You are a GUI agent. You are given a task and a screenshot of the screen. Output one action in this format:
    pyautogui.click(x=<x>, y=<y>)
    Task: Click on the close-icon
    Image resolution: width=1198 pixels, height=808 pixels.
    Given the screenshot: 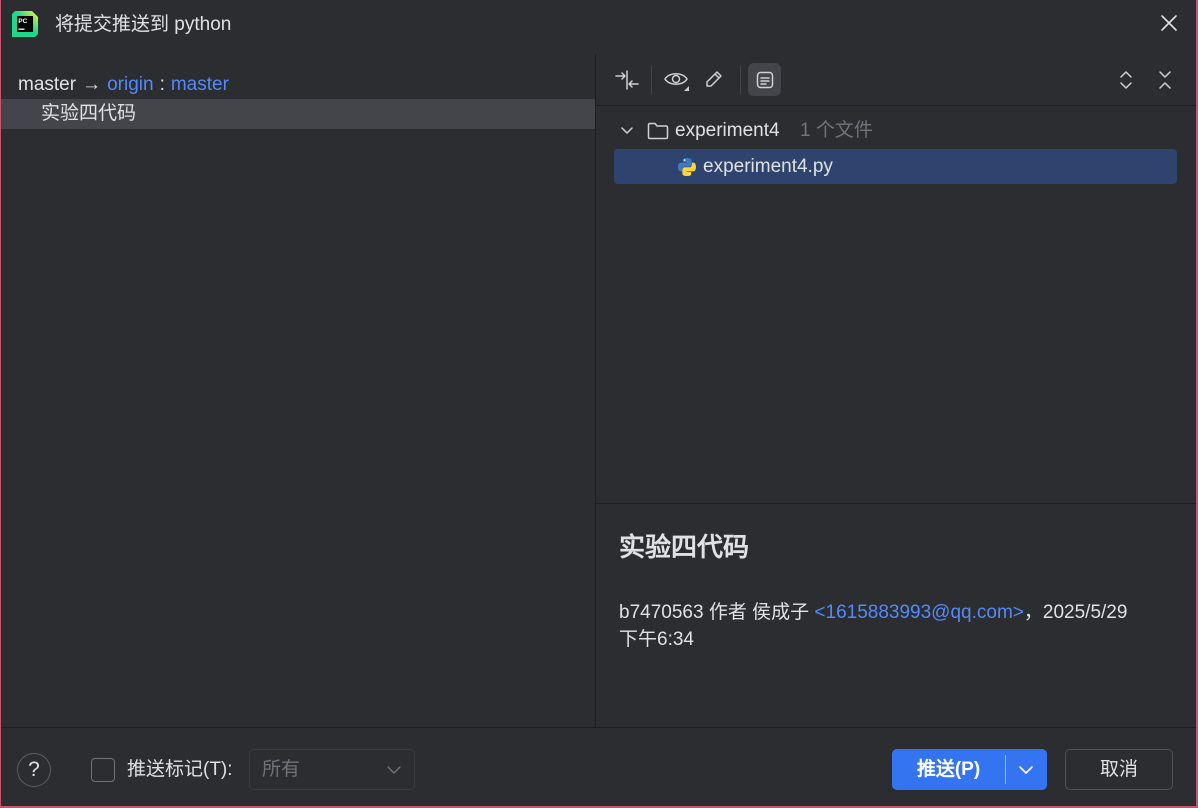 What is the action you would take?
    pyautogui.click(x=1169, y=23)
    